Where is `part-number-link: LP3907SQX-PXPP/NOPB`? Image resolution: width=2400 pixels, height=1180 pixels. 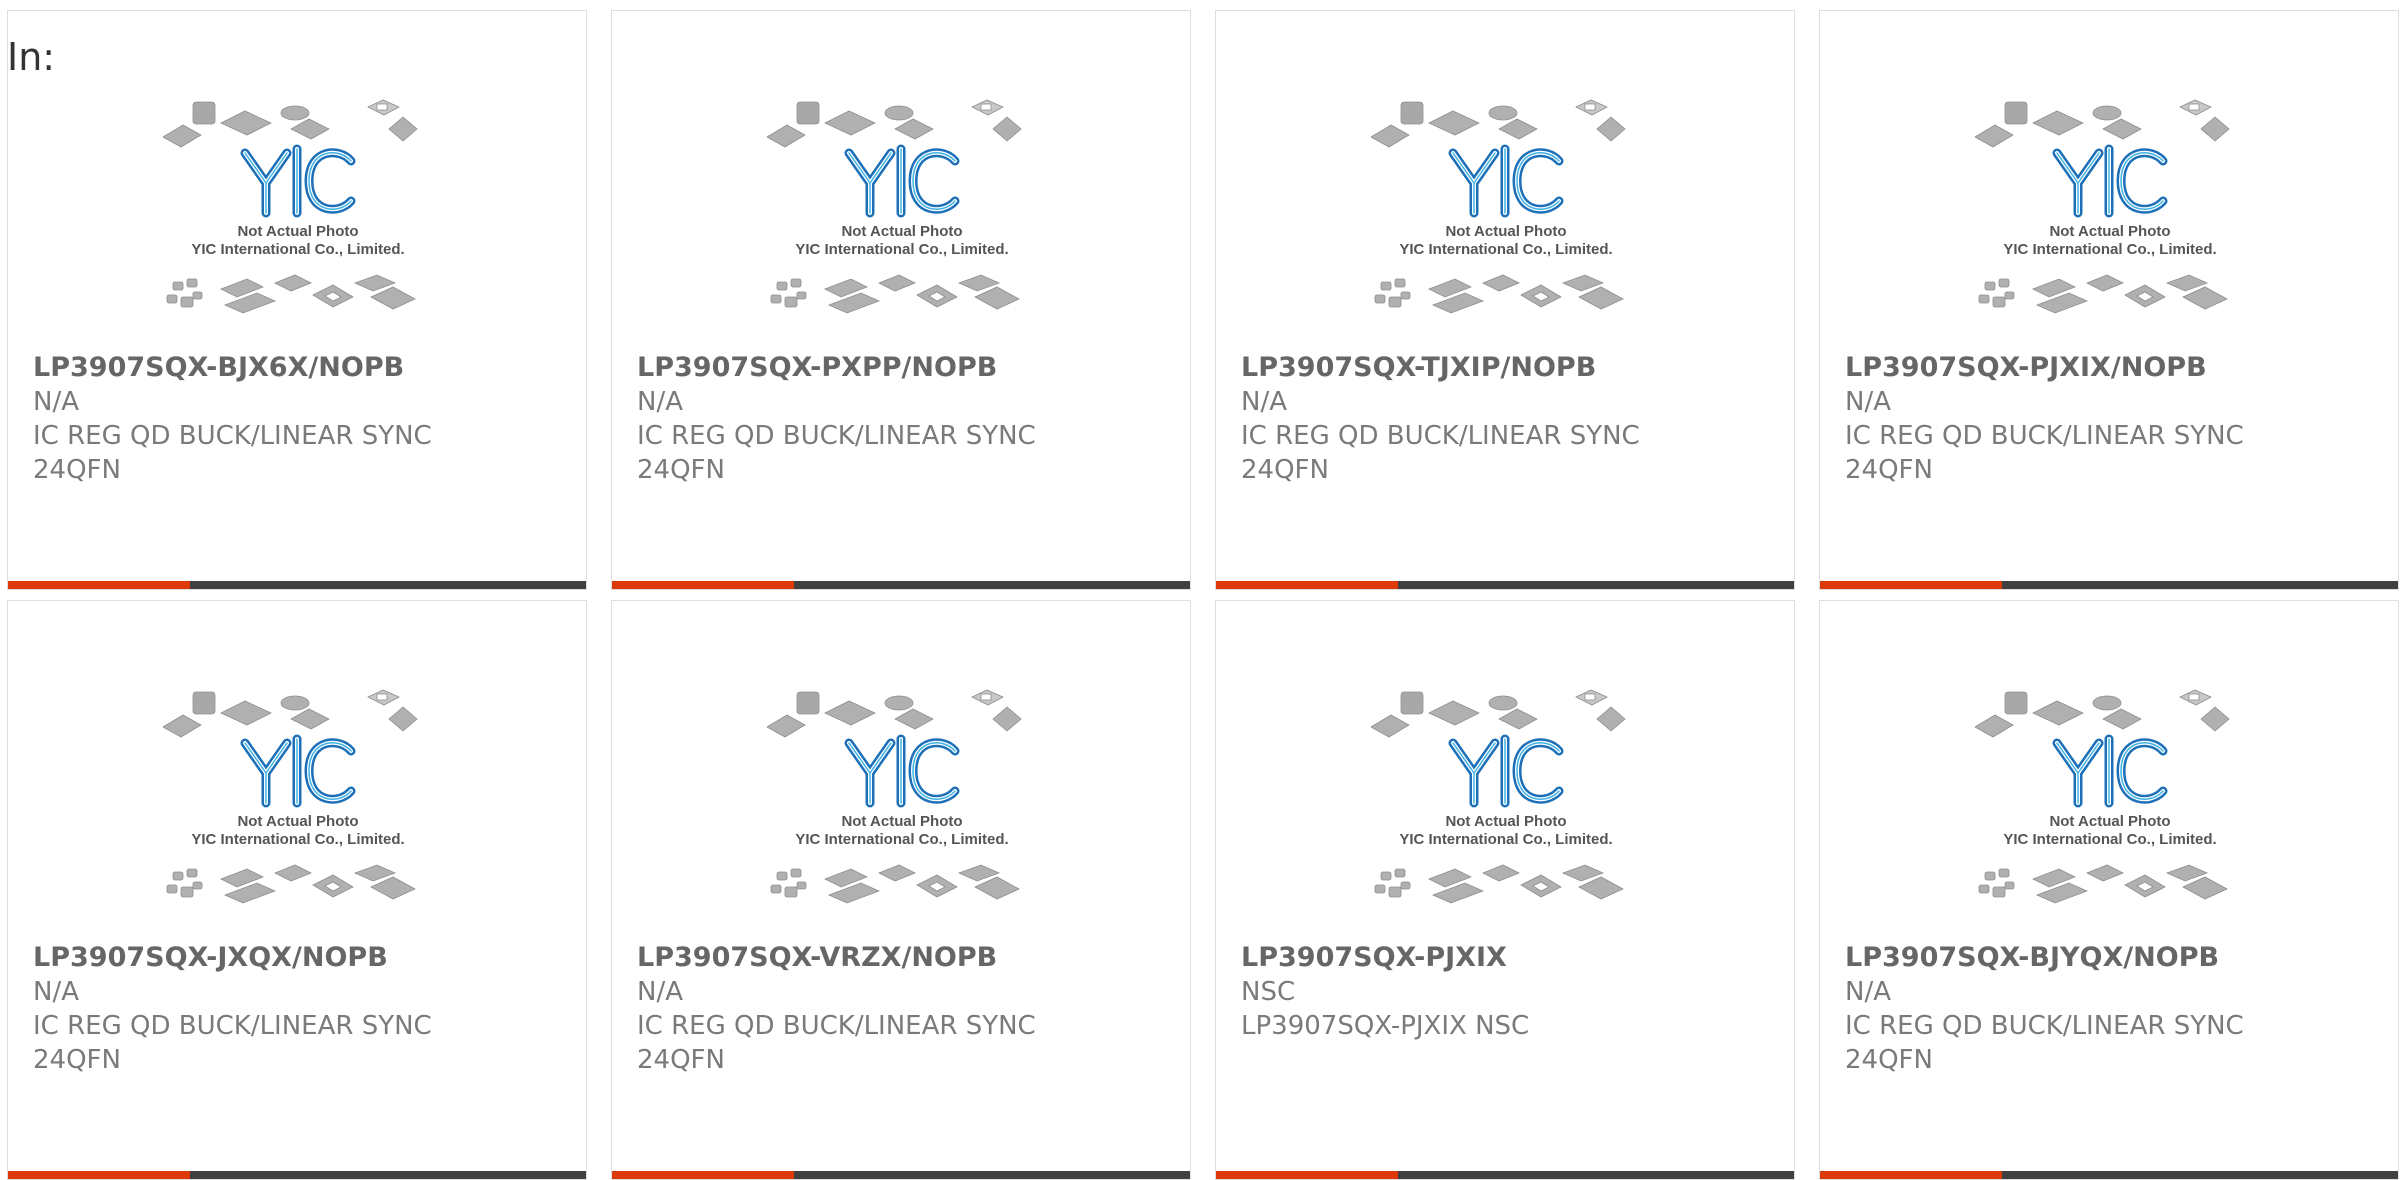
part-number-link: LP3907SQX-PXPP/NOPB is located at coordinates (908, 368).